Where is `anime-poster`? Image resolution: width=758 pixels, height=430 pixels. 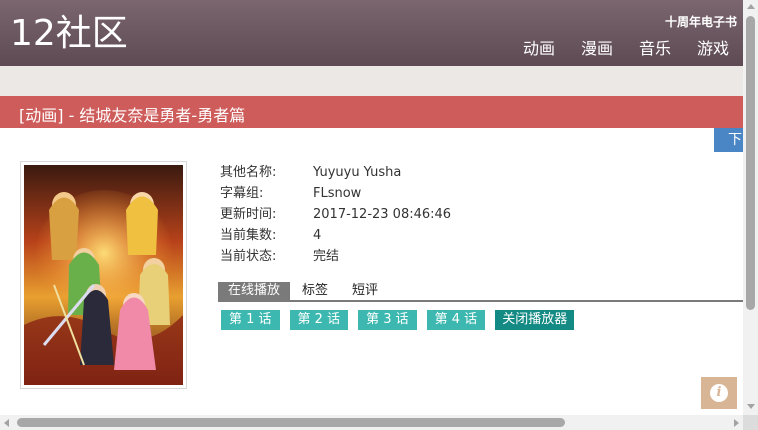
anime-poster is located at coordinates (103, 275).